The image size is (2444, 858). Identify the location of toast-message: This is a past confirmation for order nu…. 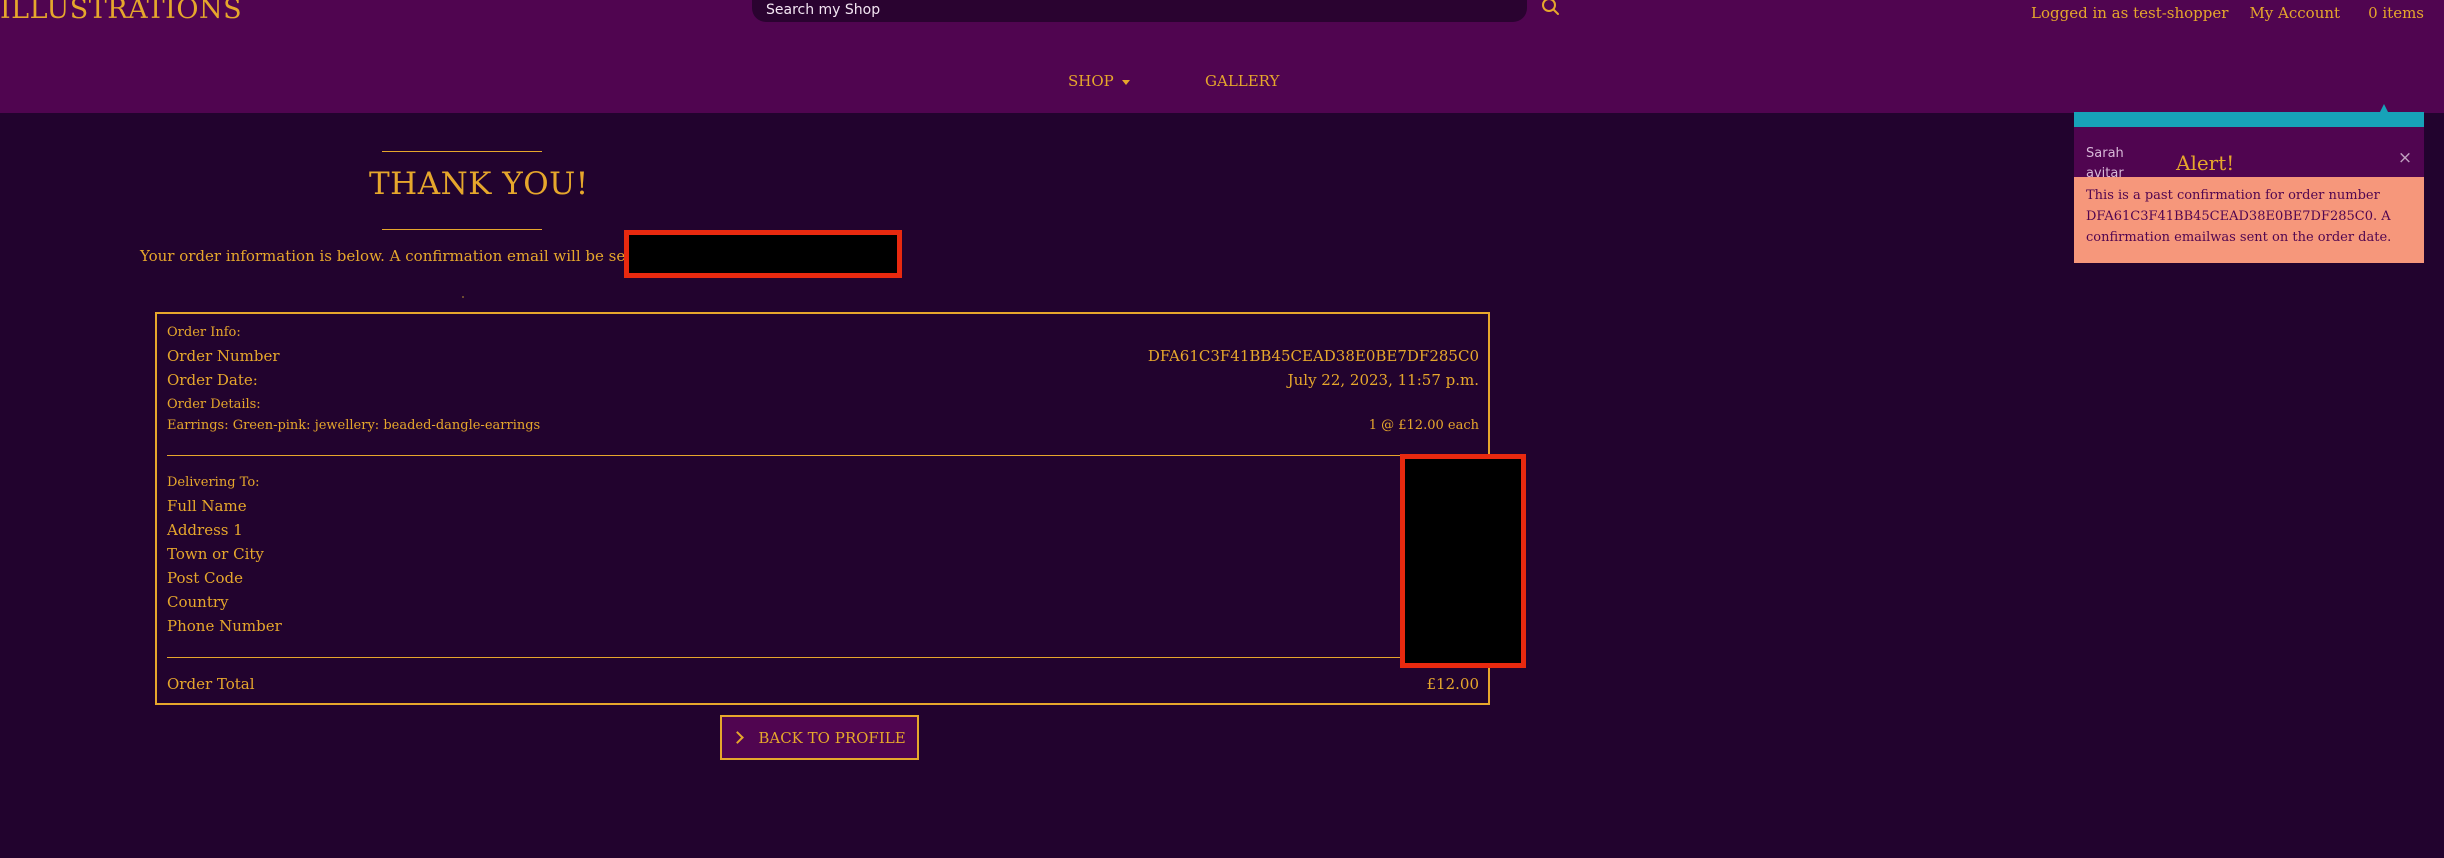
(2249, 220).